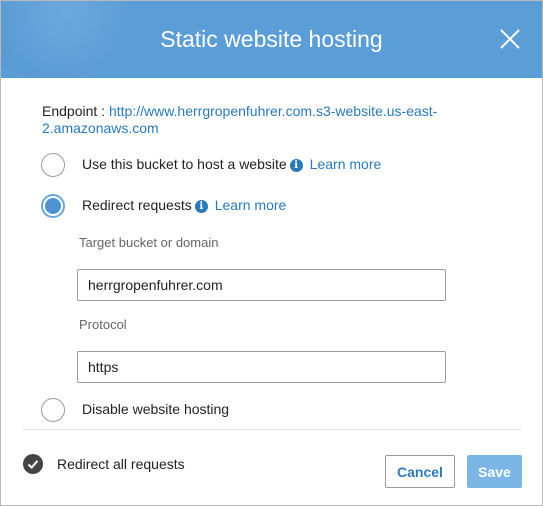  Describe the element at coordinates (494, 471) in the screenshot. I see `save-button: Save` at that location.